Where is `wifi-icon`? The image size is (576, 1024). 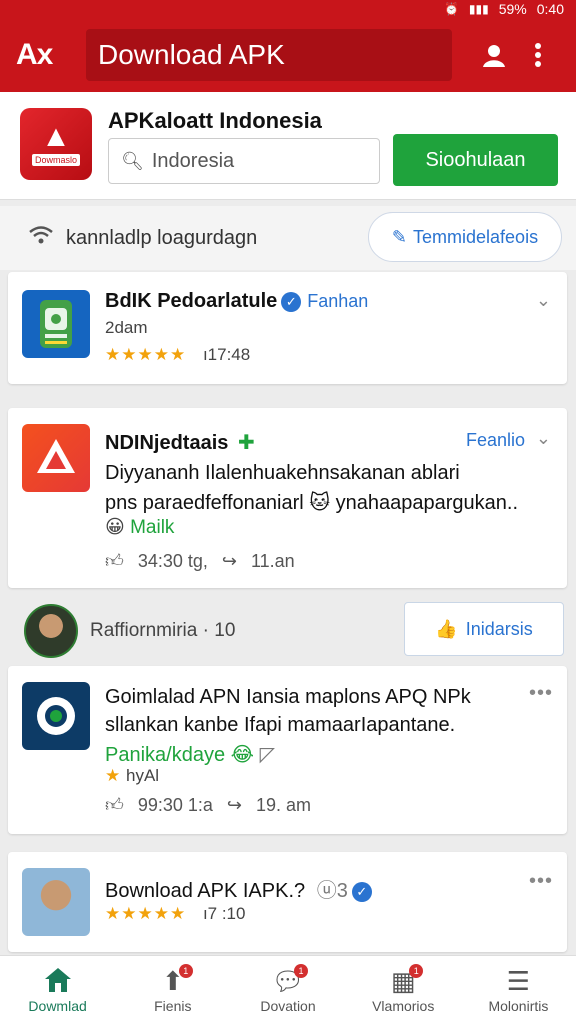
wifi-icon is located at coordinates (41, 238).